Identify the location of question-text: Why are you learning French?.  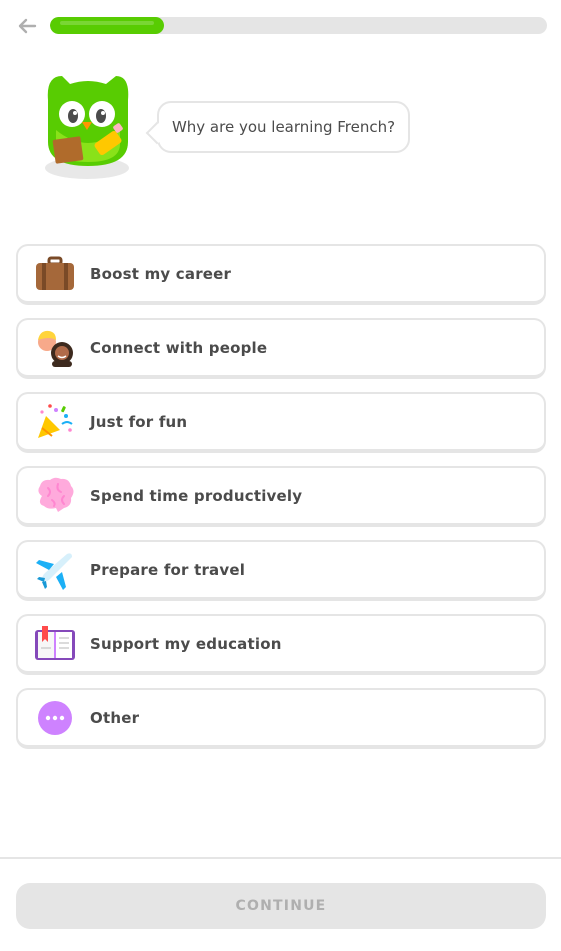
(283, 127).